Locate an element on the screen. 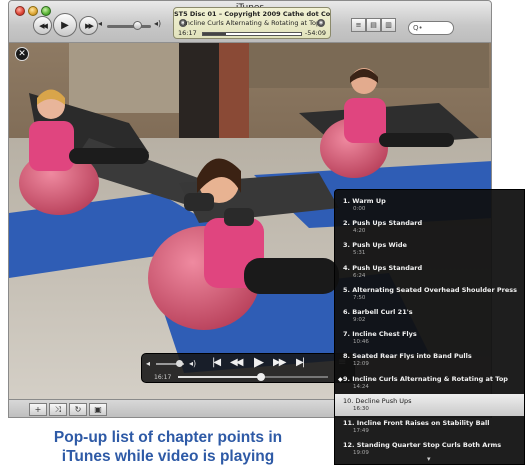 The height and width of the screenshot is (465, 525). scroll-down-icon: ▾ is located at coordinates (429, 459).